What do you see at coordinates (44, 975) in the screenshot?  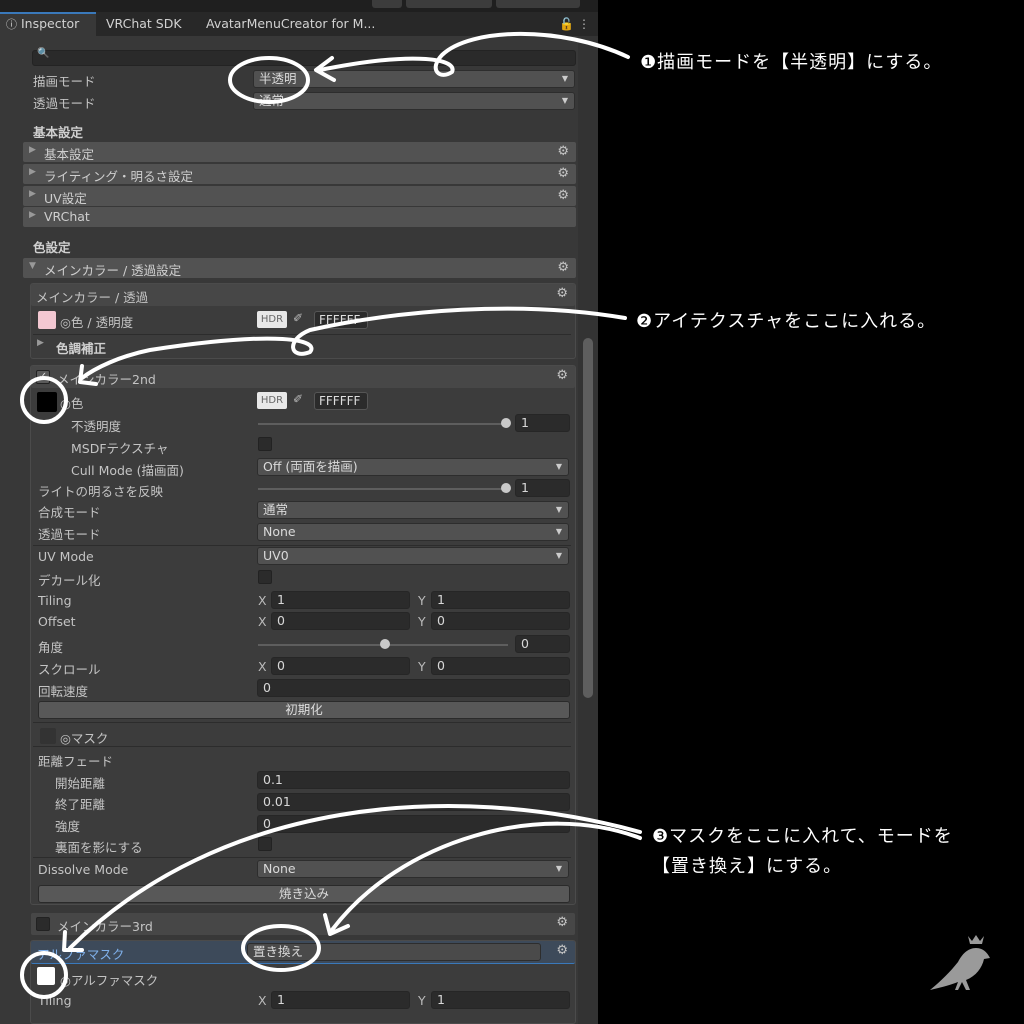 I see `highlight-alpha-texture` at bounding box center [44, 975].